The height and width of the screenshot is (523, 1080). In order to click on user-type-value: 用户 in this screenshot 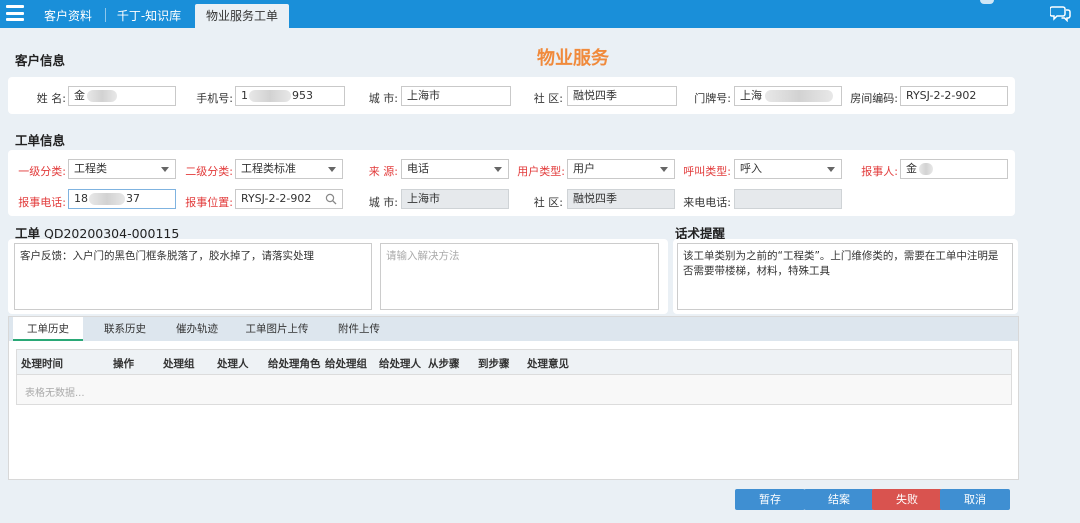, I will do `click(584, 168)`.